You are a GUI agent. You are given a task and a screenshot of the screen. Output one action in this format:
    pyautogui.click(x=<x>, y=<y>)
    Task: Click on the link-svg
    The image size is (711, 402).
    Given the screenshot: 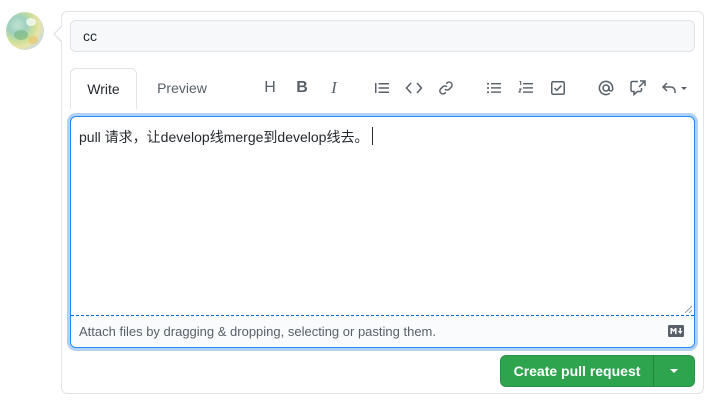 What is the action you would take?
    pyautogui.click(x=446, y=88)
    